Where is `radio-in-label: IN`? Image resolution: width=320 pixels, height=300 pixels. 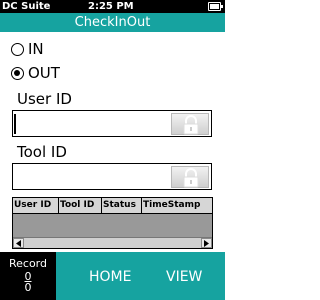
radio-in-label: IN is located at coordinates (36, 49).